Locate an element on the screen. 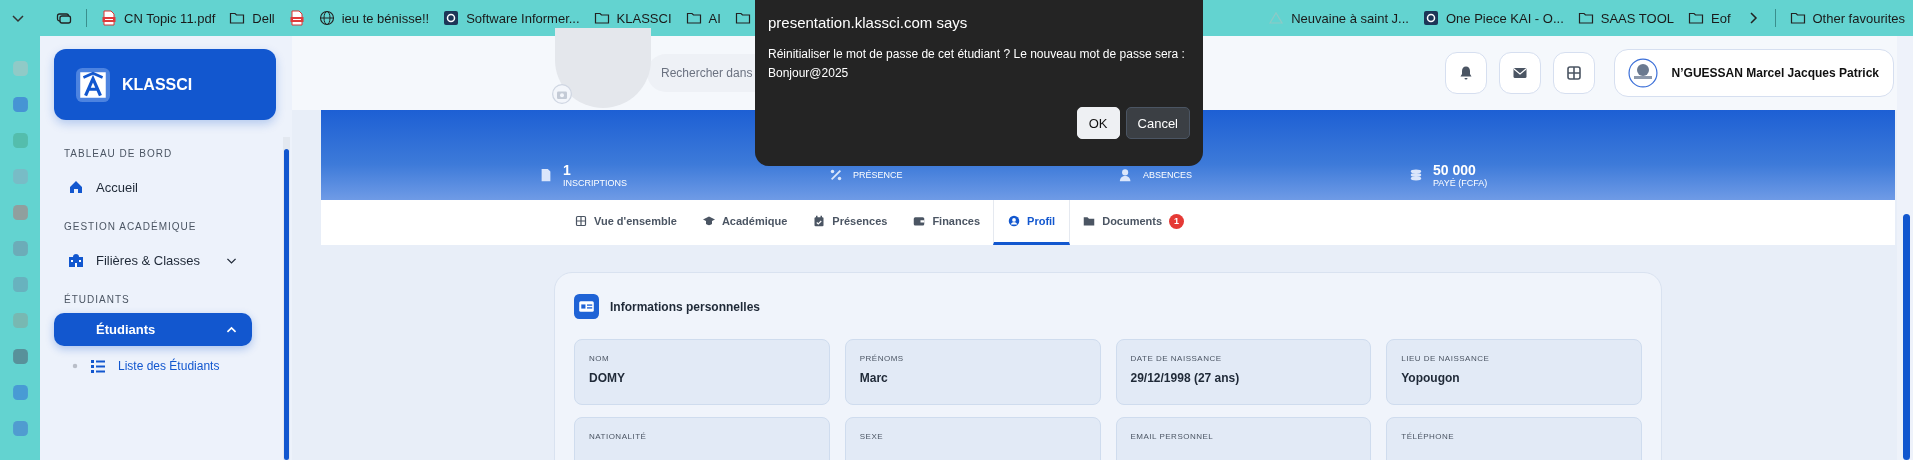  stat-value: 50 000 is located at coordinates (1455, 170).